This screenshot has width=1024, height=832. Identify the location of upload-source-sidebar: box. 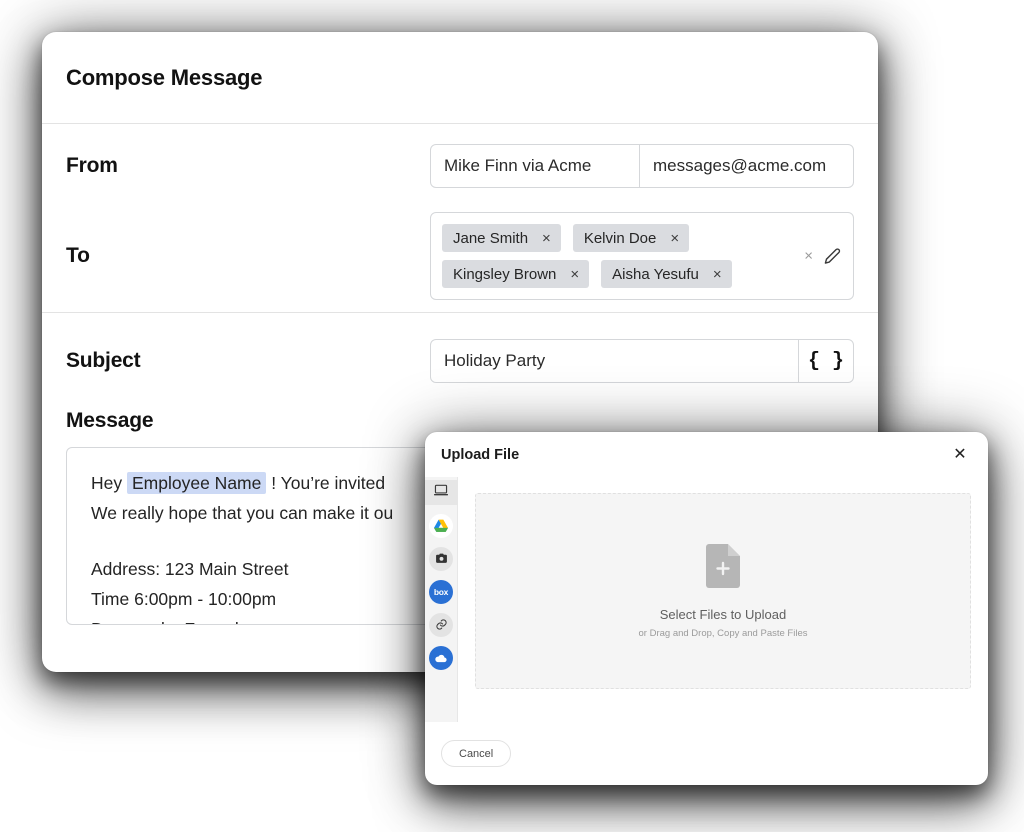
(441, 599).